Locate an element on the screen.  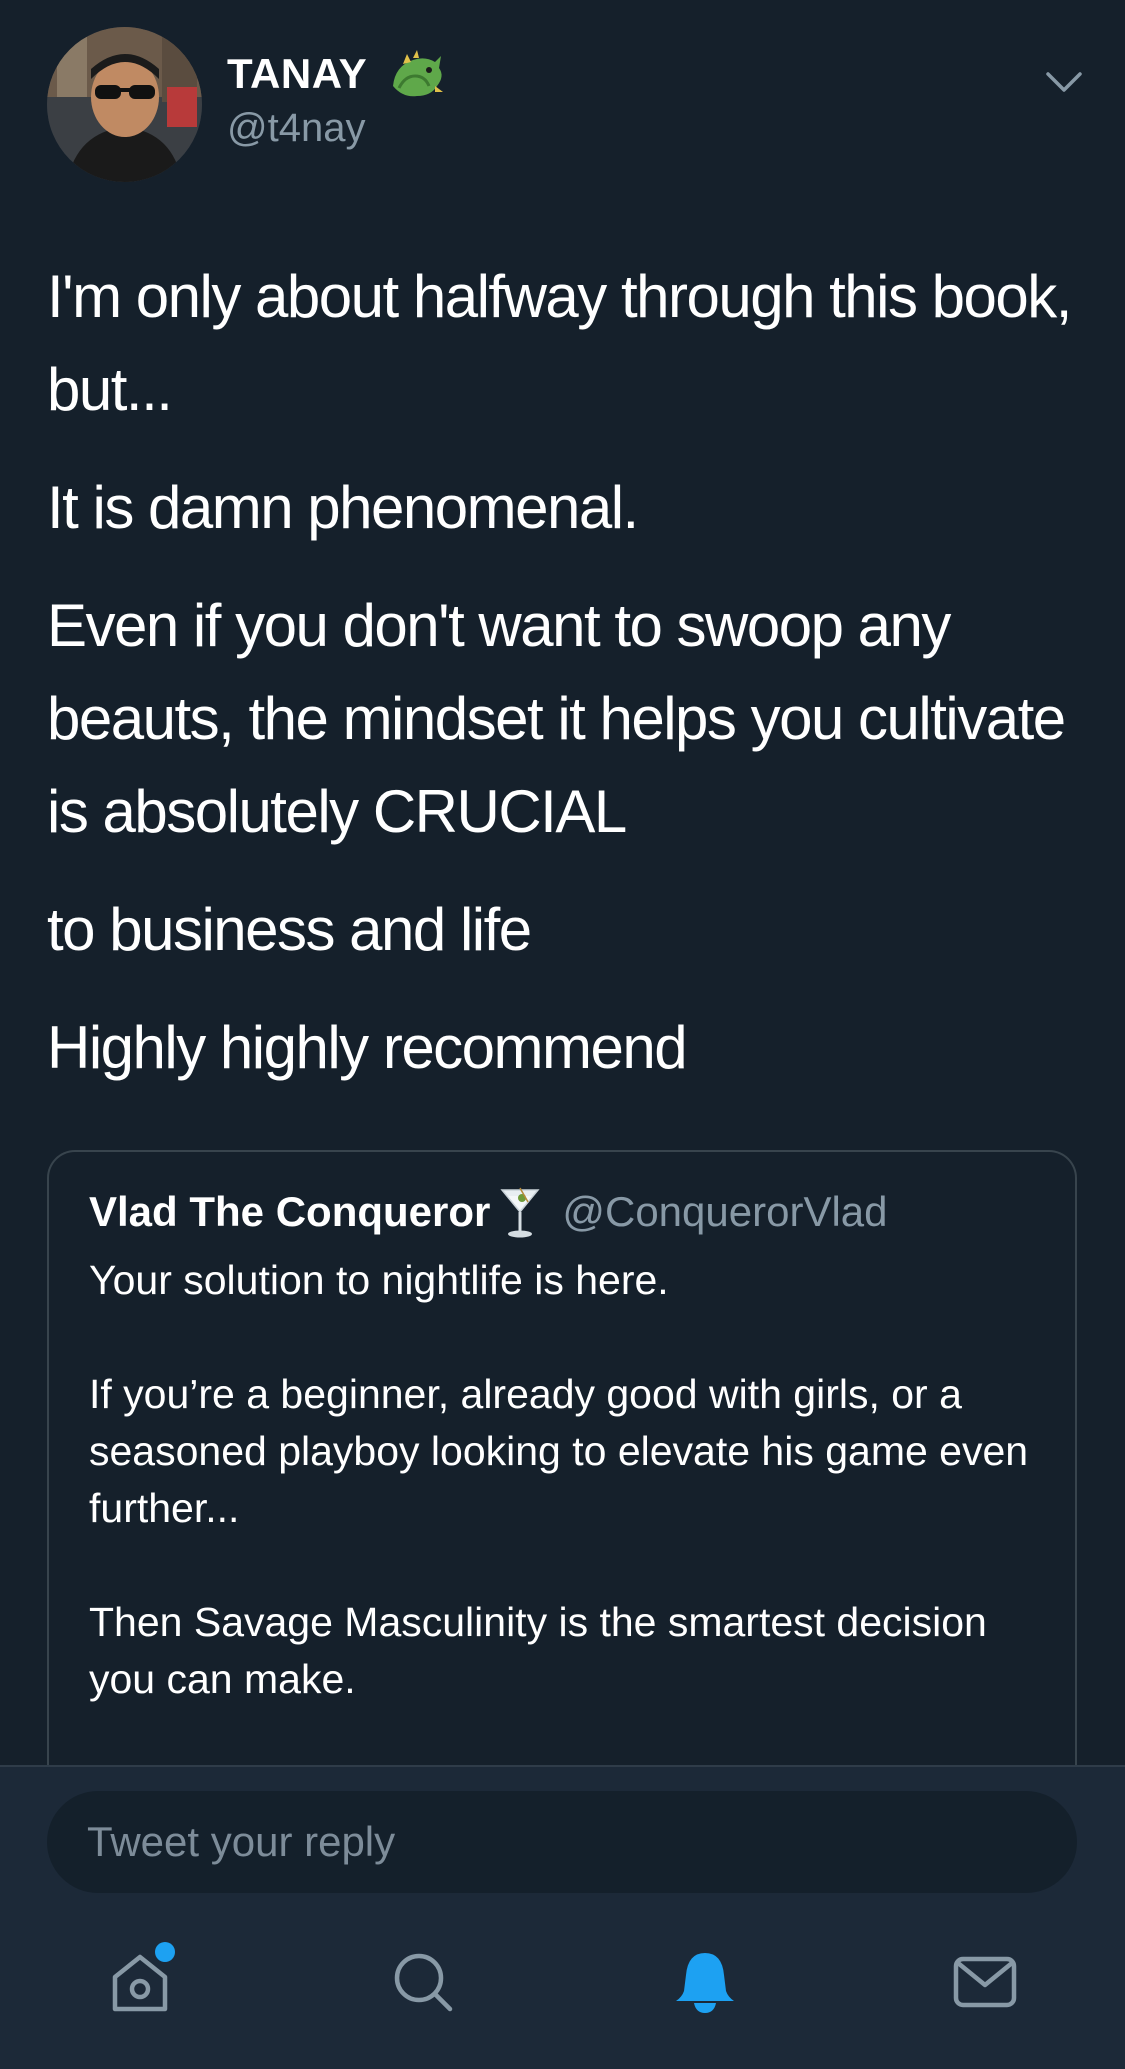
author-handle: @t4nay is located at coordinates (296, 128).